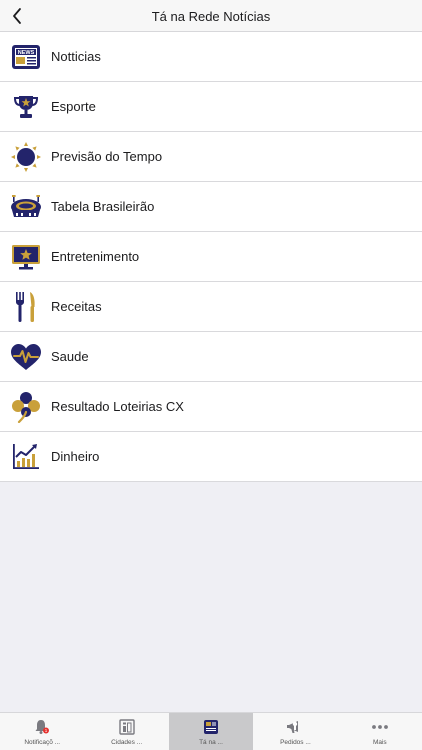 The height and width of the screenshot is (750, 422). What do you see at coordinates (26, 53) in the screenshot?
I see `svg-text: NEWS` at bounding box center [26, 53].